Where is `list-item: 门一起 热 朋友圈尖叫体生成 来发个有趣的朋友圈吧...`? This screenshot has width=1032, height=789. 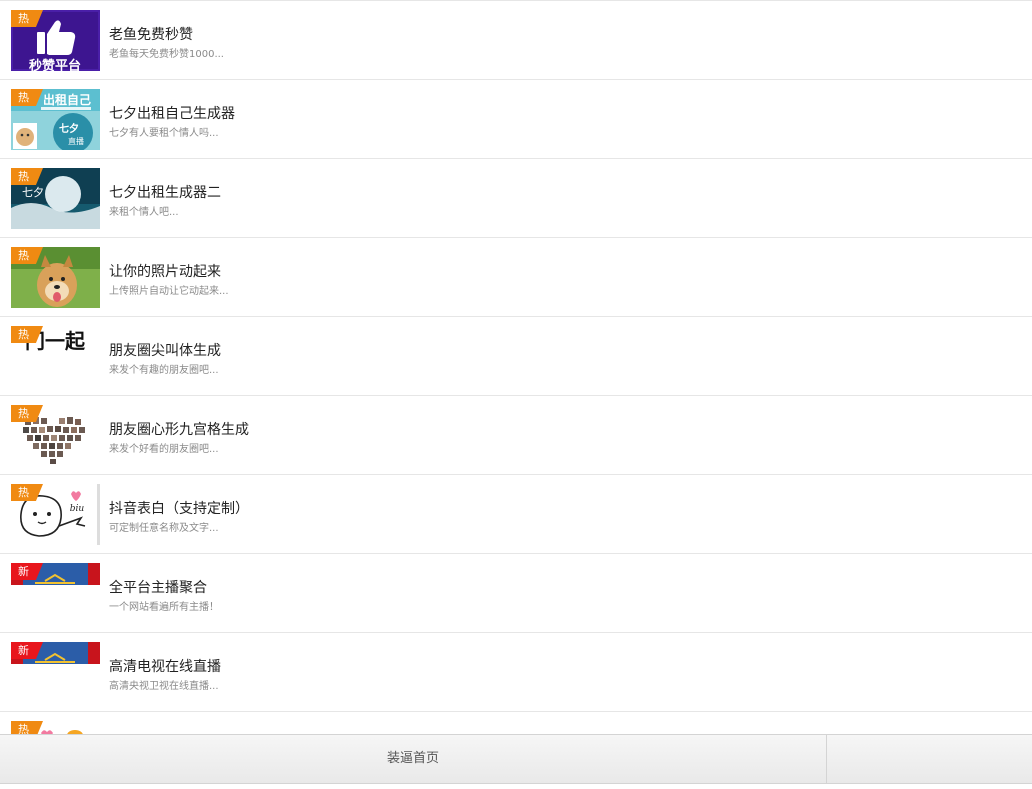
list-item: 门一起 热 朋友圈尖叫体生成 来发个有趣的朋友圈吧... is located at coordinates (516, 355).